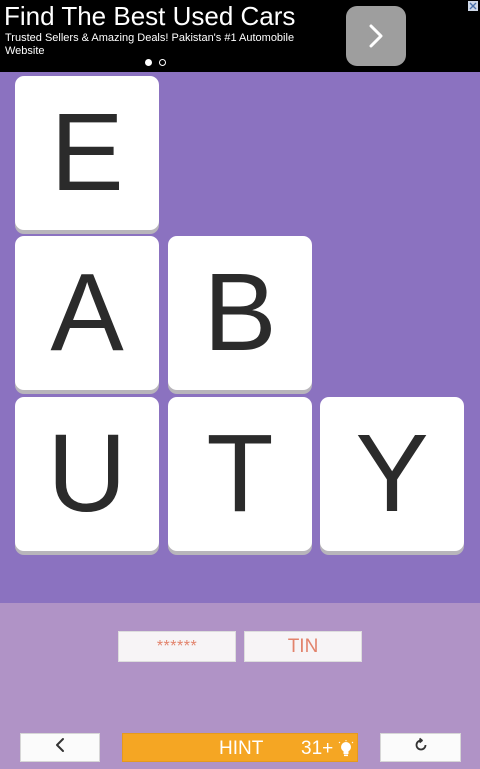 The image size is (480, 769). What do you see at coordinates (87, 313) in the screenshot?
I see `letter-tile: A` at bounding box center [87, 313].